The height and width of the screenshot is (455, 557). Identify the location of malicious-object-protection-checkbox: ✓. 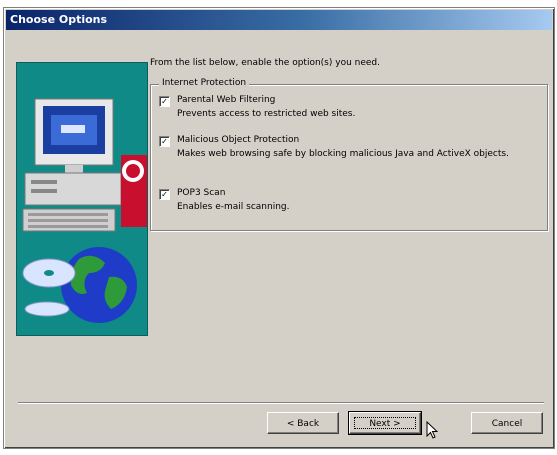
(164, 141).